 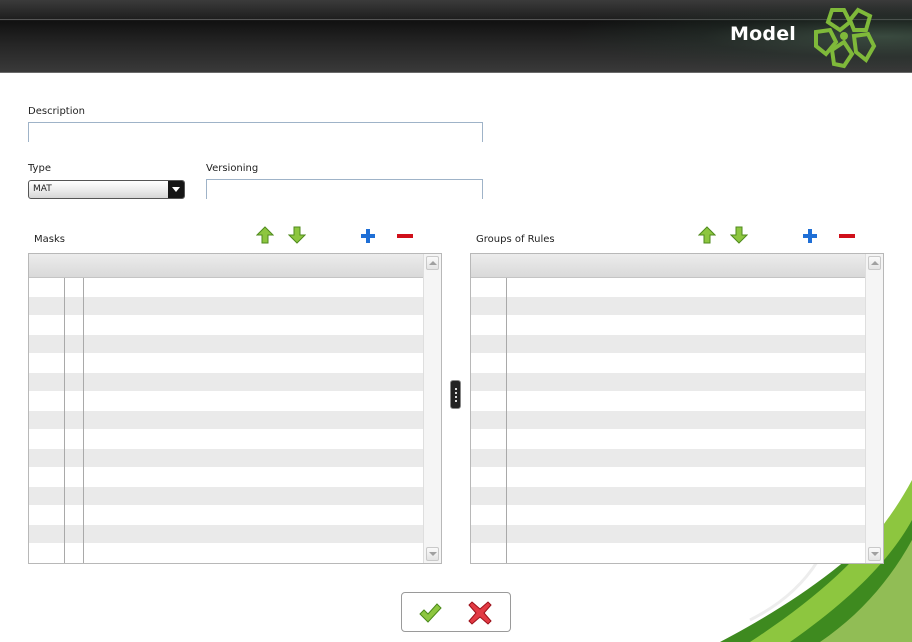 What do you see at coordinates (39, 168) in the screenshot?
I see `type-label: Type` at bounding box center [39, 168].